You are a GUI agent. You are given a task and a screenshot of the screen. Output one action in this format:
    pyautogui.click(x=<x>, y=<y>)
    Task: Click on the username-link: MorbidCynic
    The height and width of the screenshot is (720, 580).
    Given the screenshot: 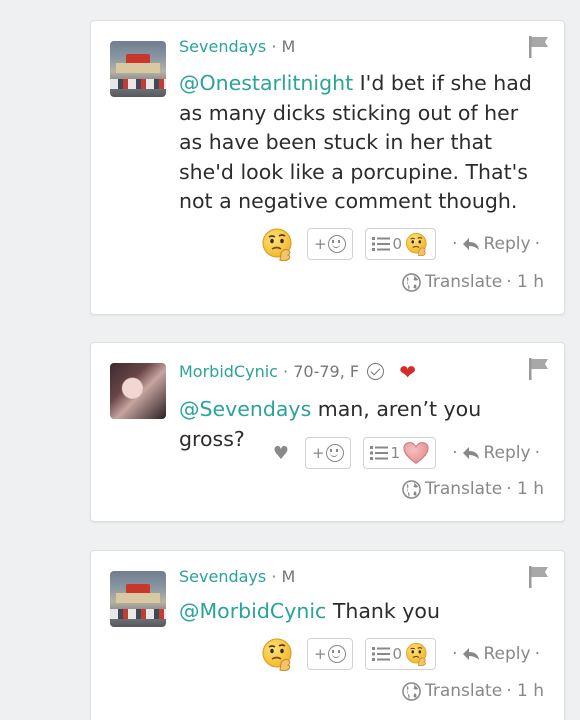 What is the action you would take?
    pyautogui.click(x=228, y=371)
    